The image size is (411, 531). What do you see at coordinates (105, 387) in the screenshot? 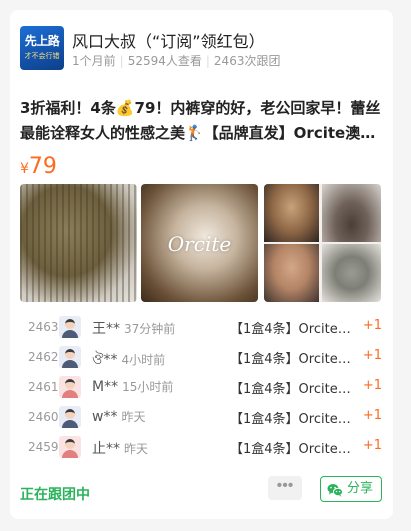
I see `order-username: M**` at bounding box center [105, 387].